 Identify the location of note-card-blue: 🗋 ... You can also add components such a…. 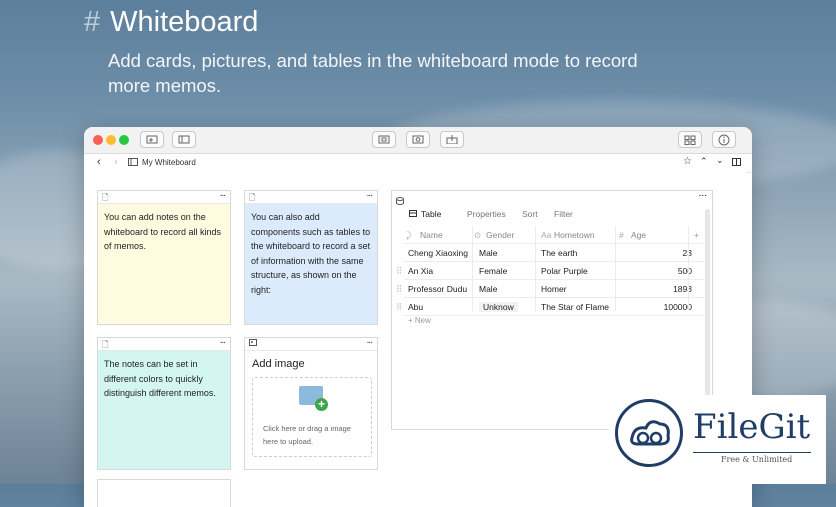
(311, 256).